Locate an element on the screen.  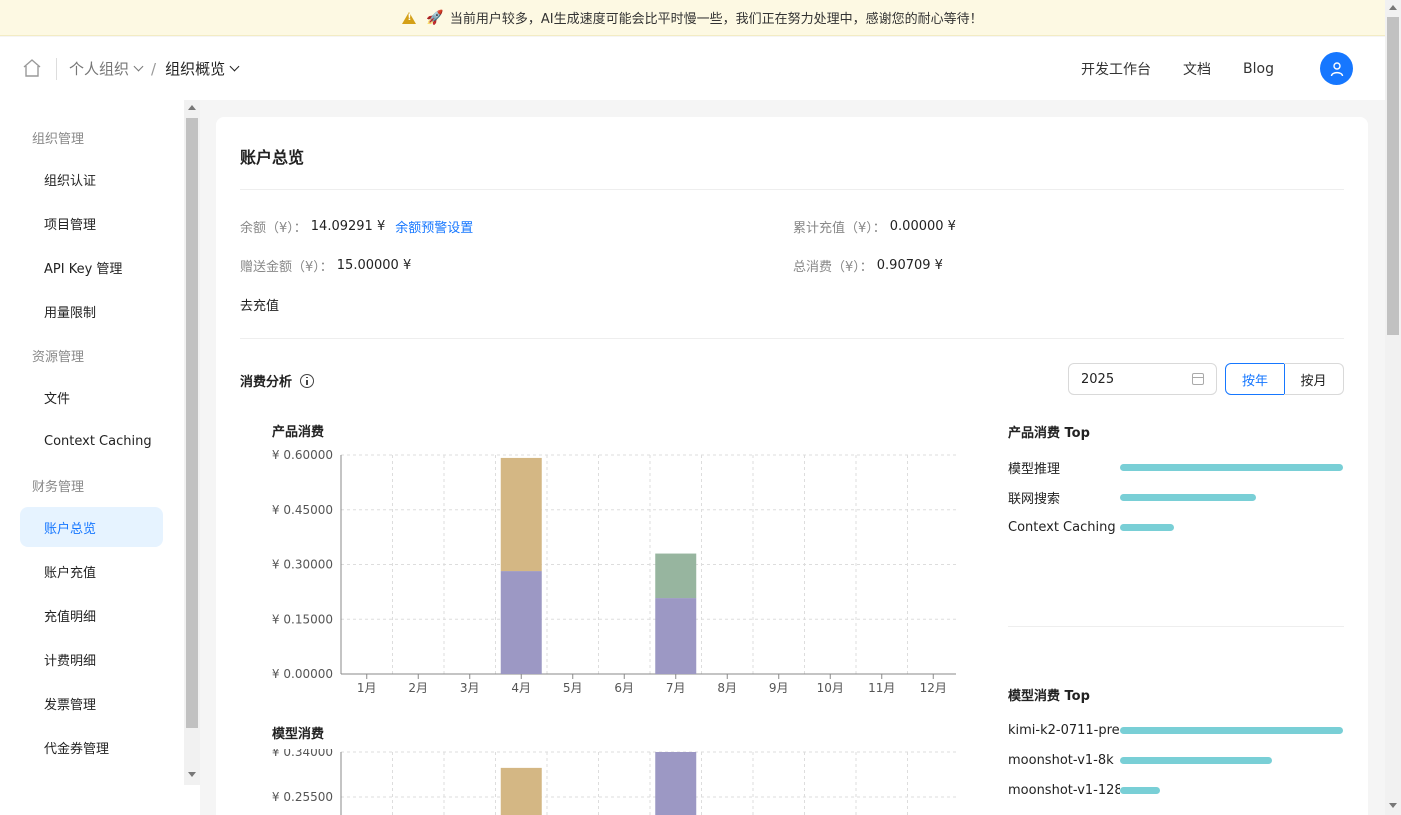
consumption-analysis-label: 消费分析 is located at coordinates (266, 382).